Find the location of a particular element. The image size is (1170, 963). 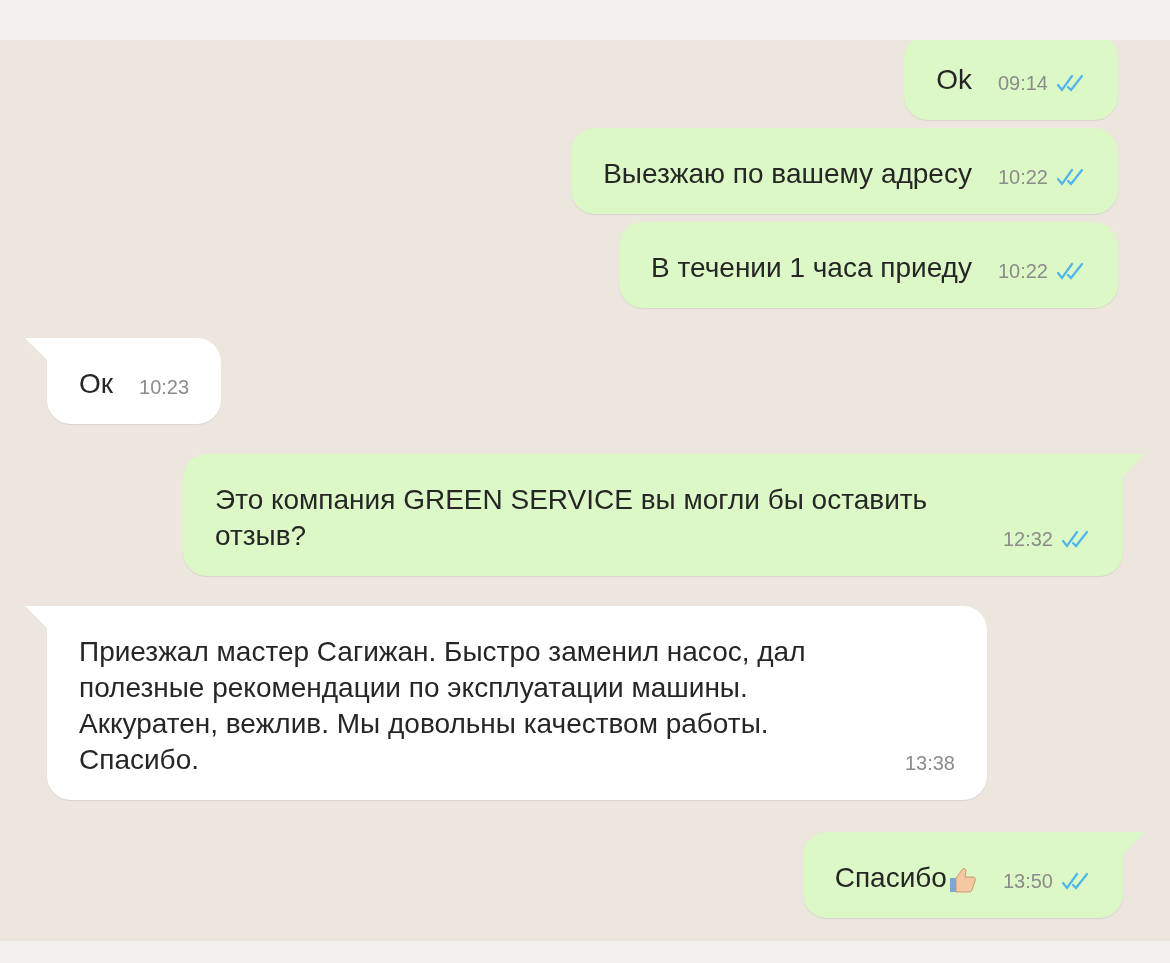

message-text: Ок is located at coordinates (96, 384).